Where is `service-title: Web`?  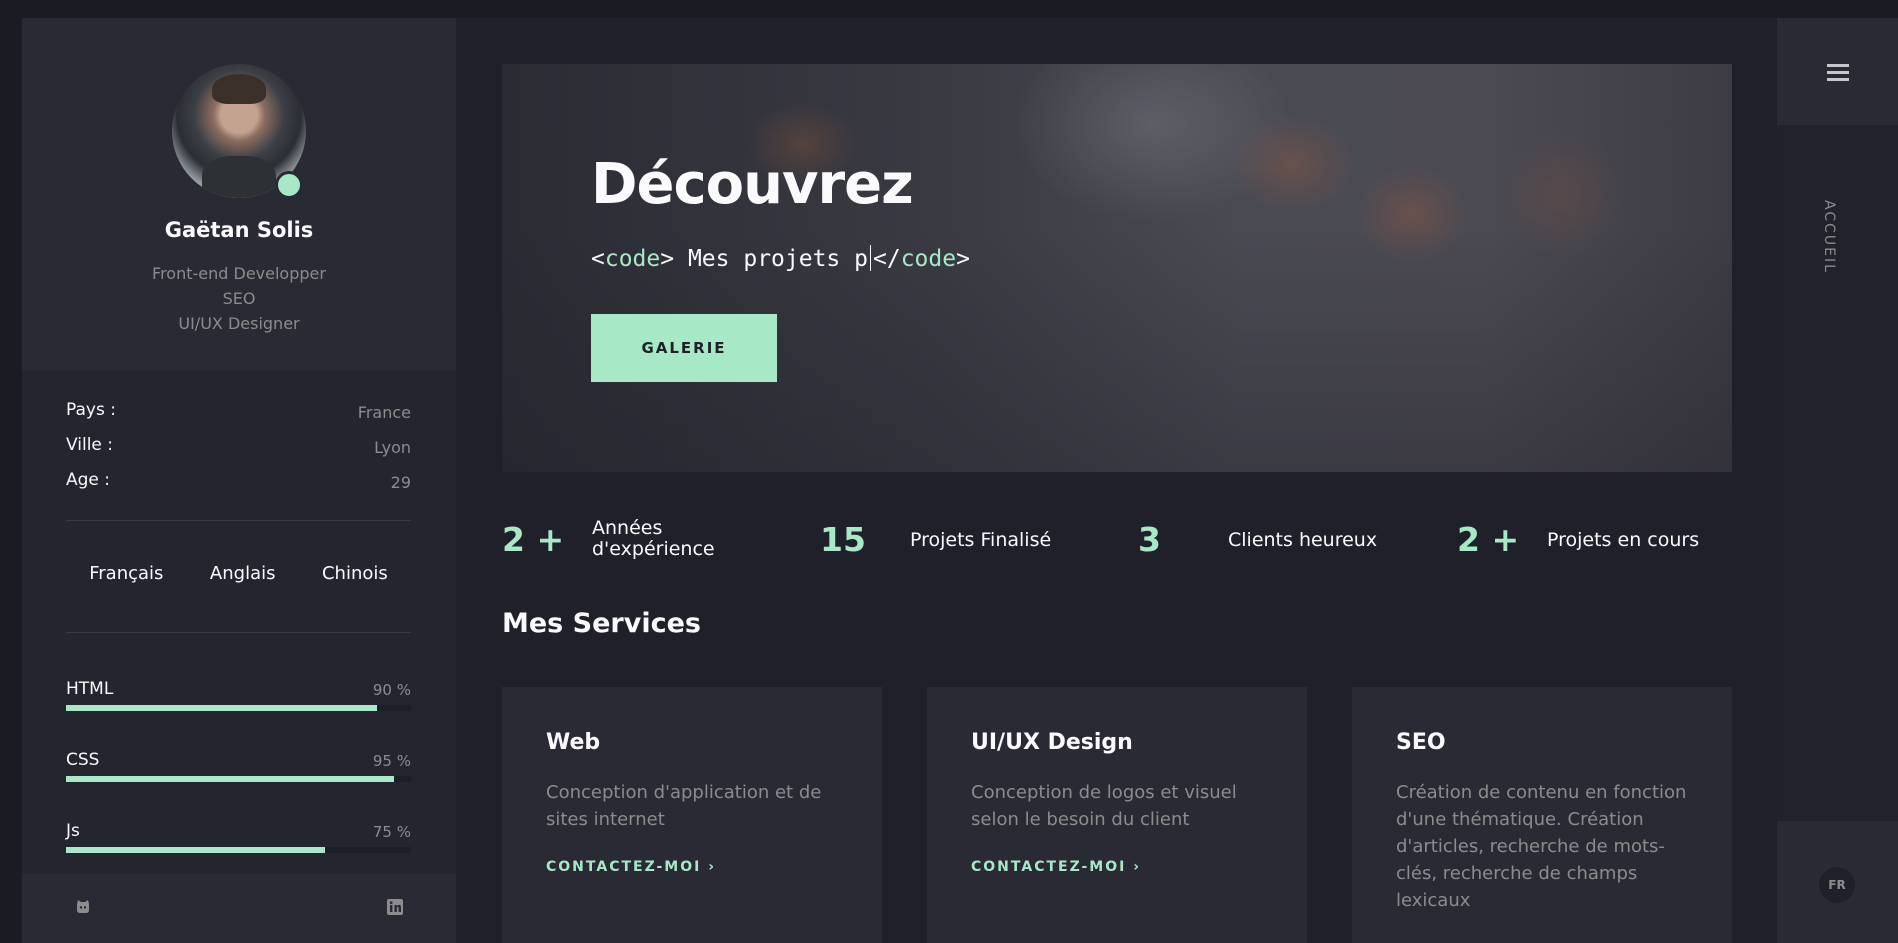
service-title: Web is located at coordinates (573, 742).